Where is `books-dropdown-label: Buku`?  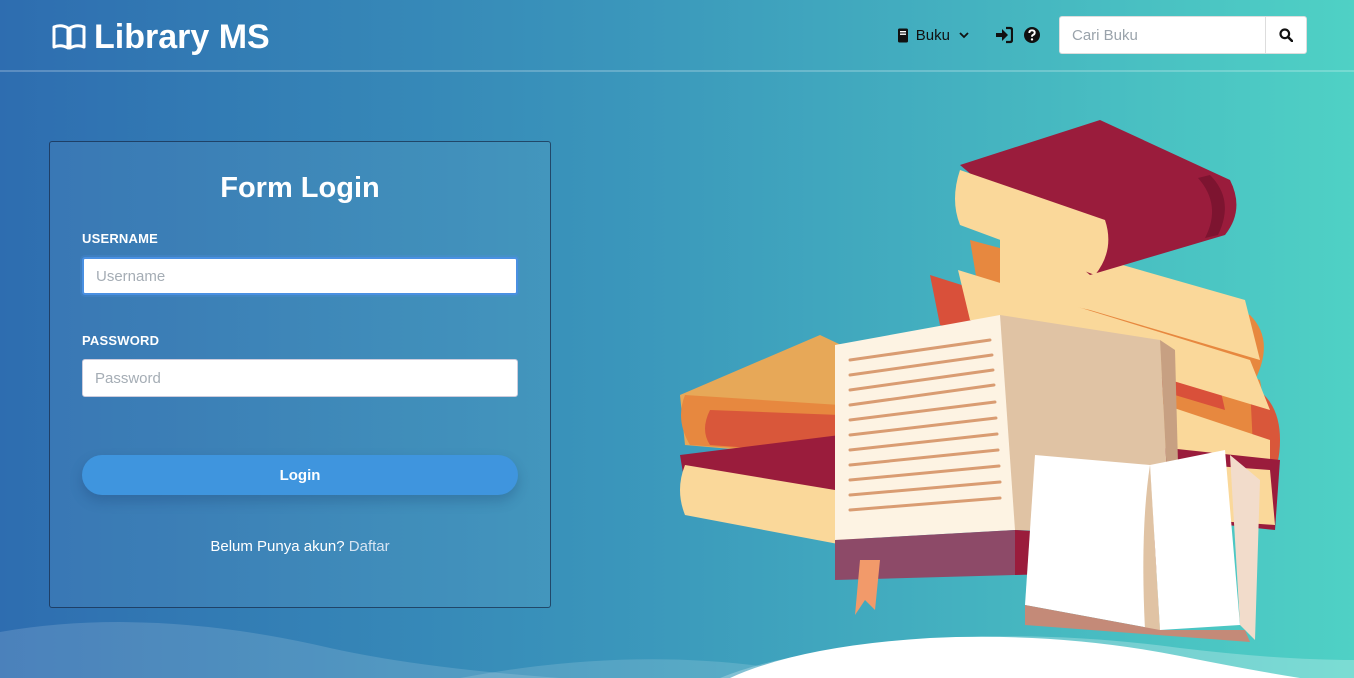
books-dropdown-label: Buku is located at coordinates (932, 35).